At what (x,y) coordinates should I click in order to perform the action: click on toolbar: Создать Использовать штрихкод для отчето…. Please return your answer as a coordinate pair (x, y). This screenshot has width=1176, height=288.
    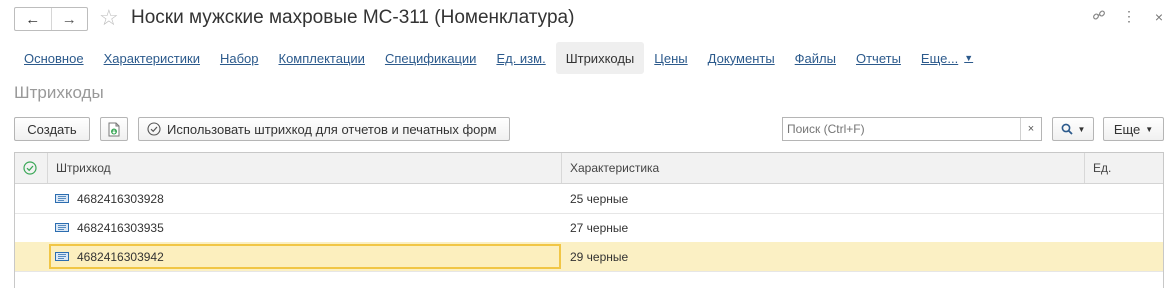
    Looking at the image, I should click on (589, 130).